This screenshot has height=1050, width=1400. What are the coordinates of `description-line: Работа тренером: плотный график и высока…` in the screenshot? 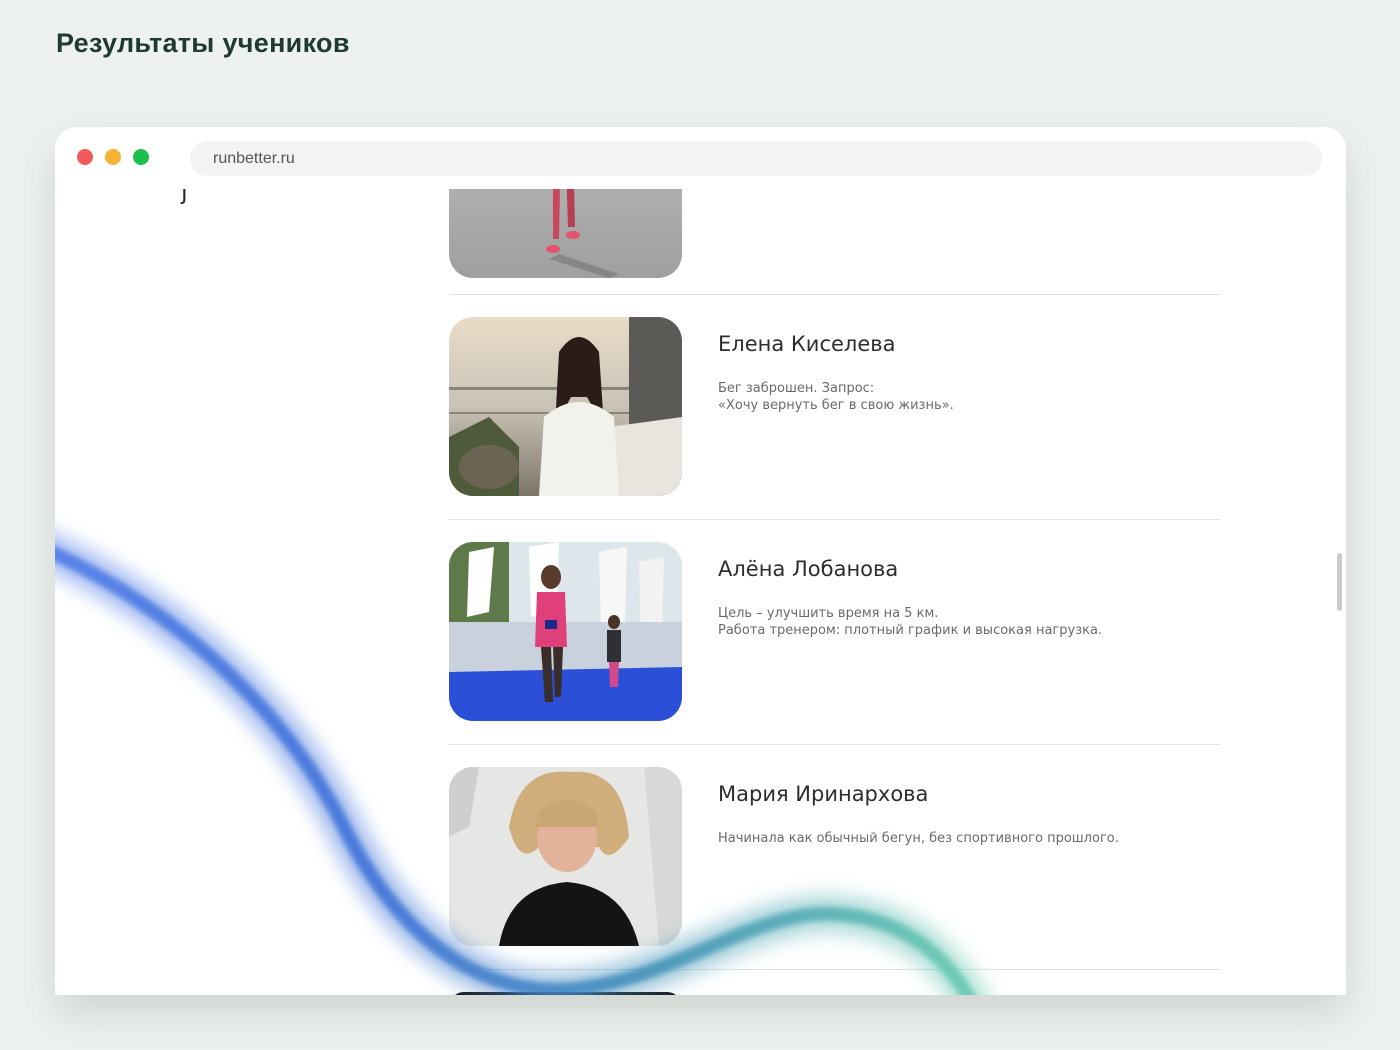 It's located at (910, 630).